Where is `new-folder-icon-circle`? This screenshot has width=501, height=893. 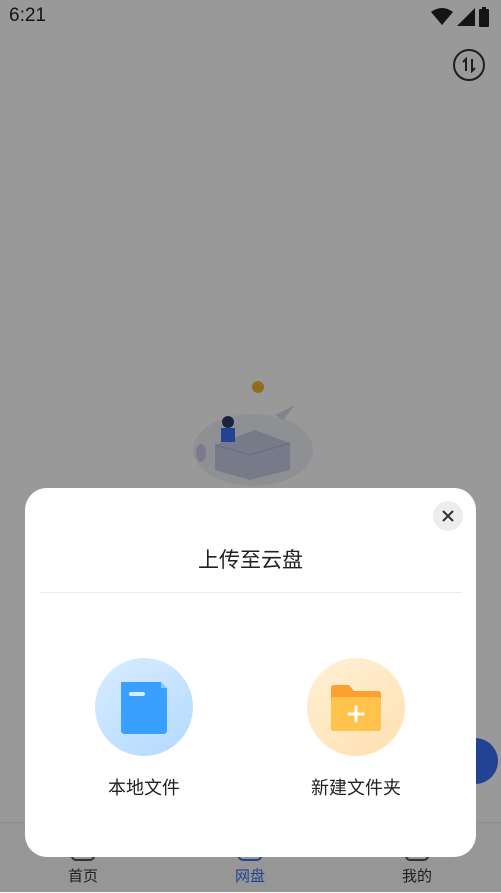 new-folder-icon-circle is located at coordinates (356, 707).